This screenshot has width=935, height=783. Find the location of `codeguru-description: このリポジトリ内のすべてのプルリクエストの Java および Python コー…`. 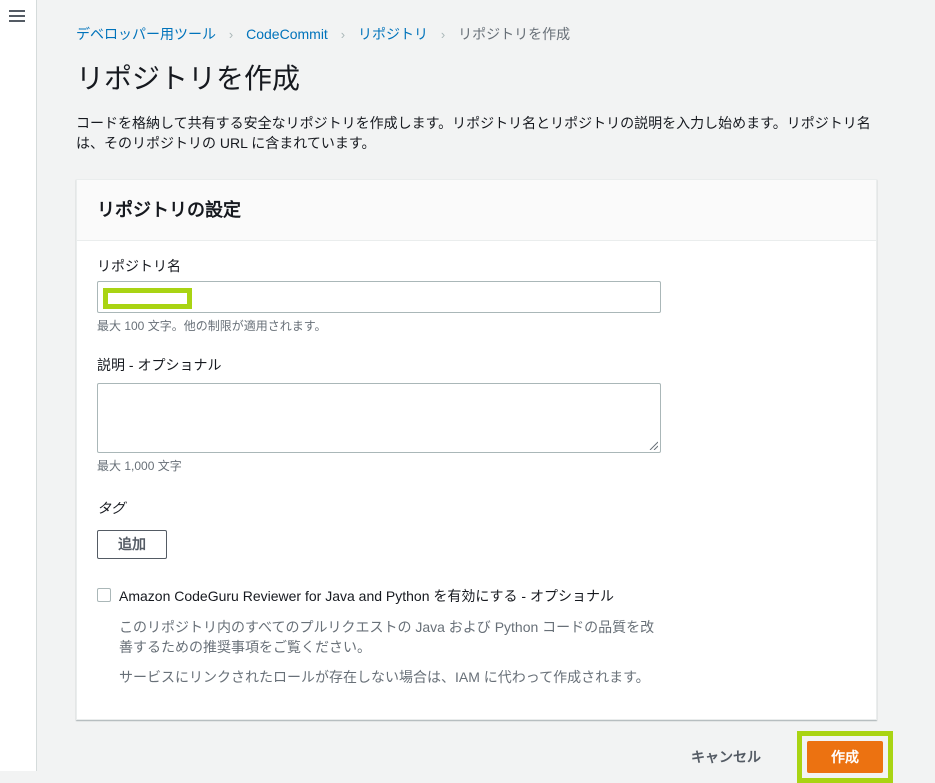

codeguru-description: このリポジトリ内のすべてのプルリクエストの Java および Python コー… is located at coordinates (387, 637).